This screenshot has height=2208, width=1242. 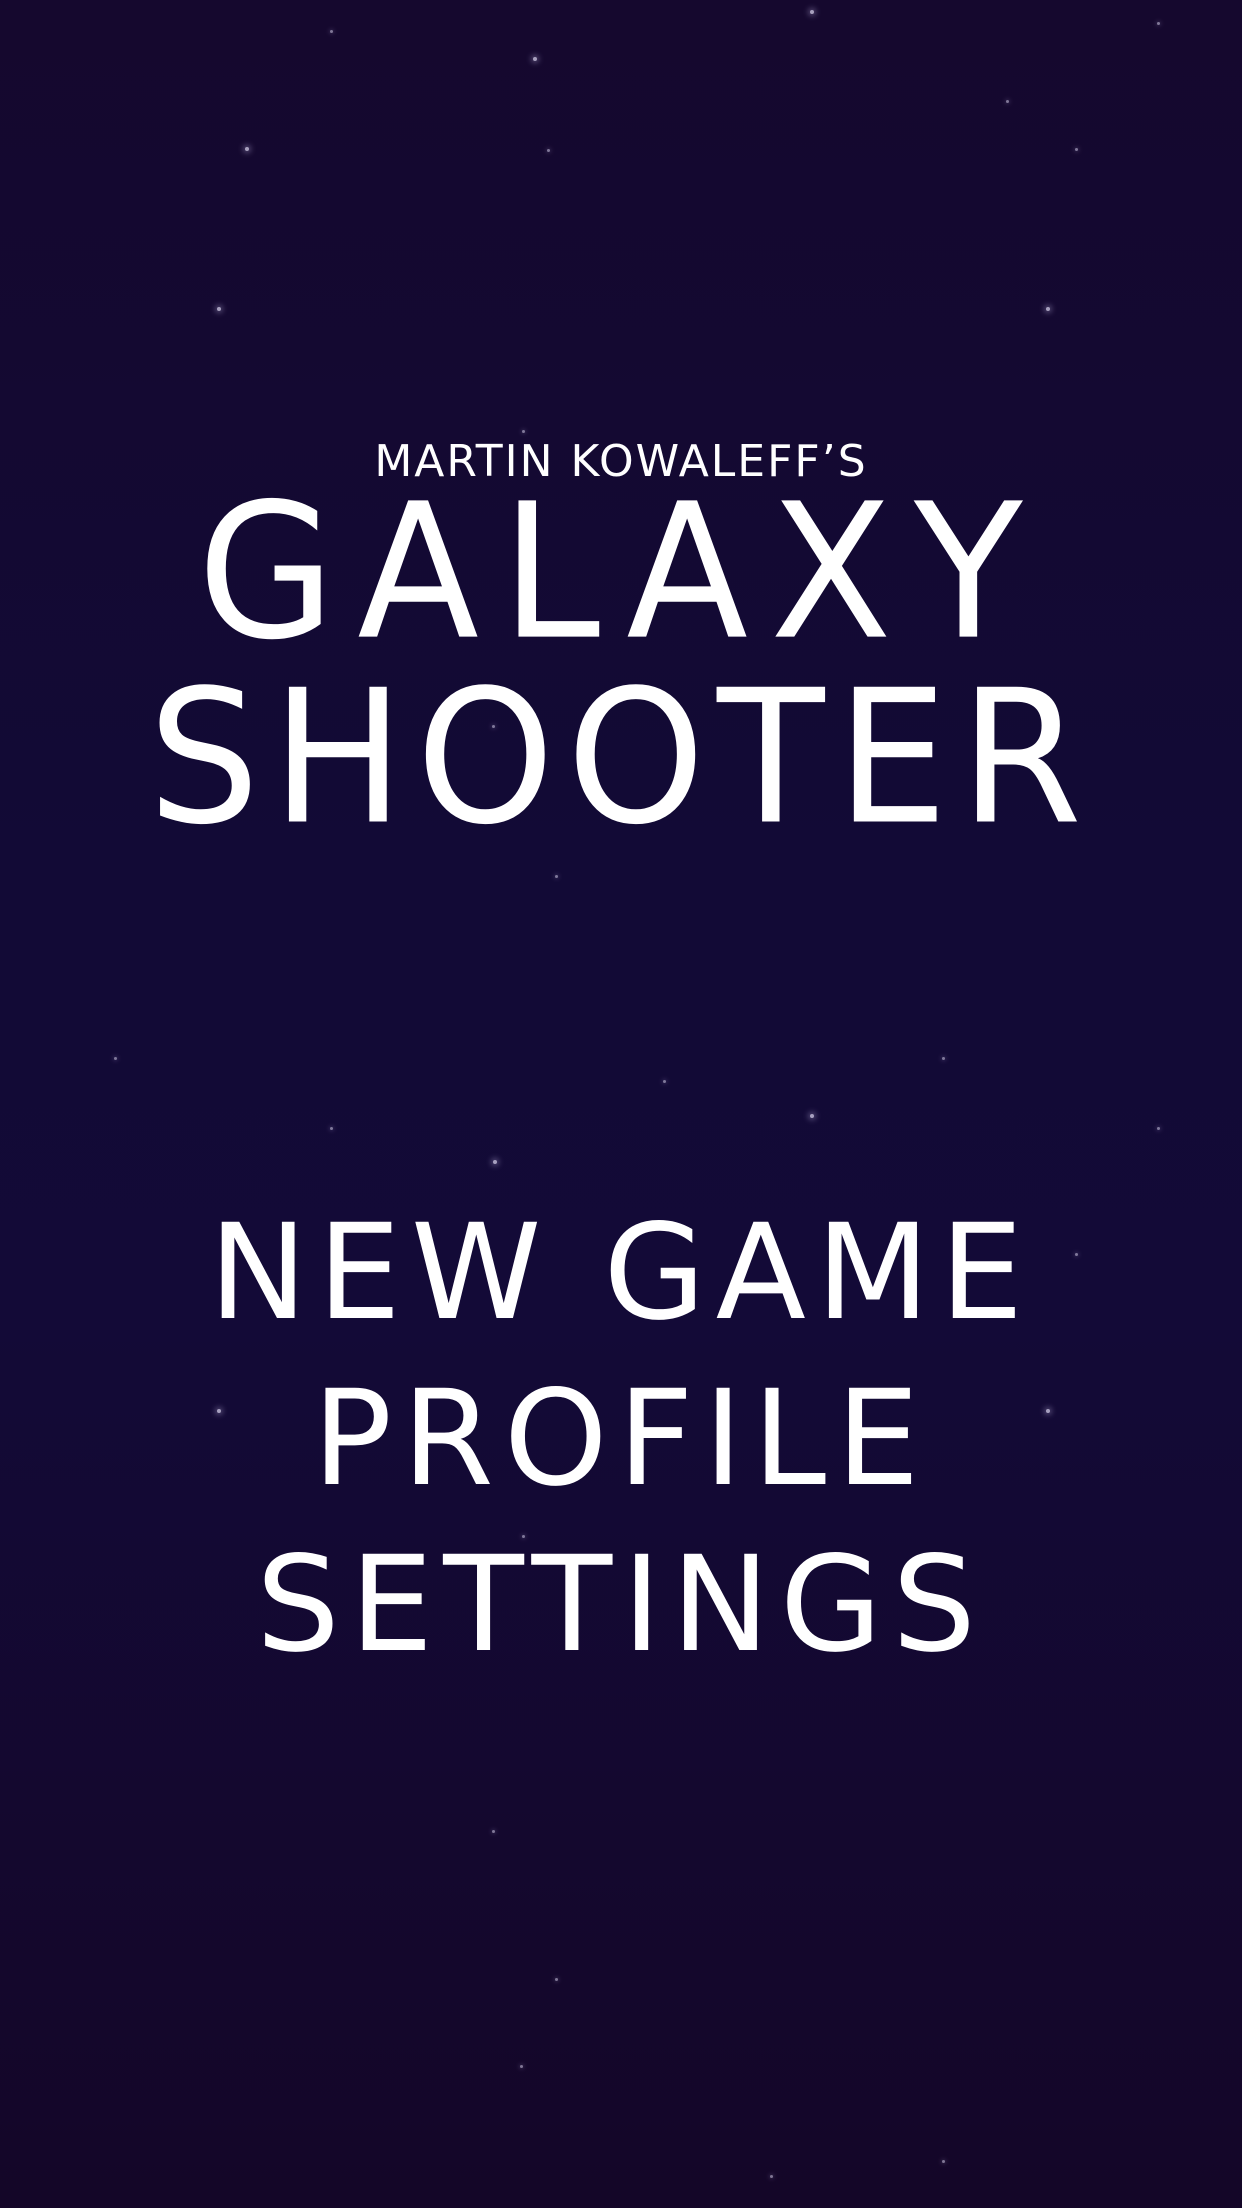 What do you see at coordinates (621, 572) in the screenshot?
I see `game-title-line1: GALAXY` at bounding box center [621, 572].